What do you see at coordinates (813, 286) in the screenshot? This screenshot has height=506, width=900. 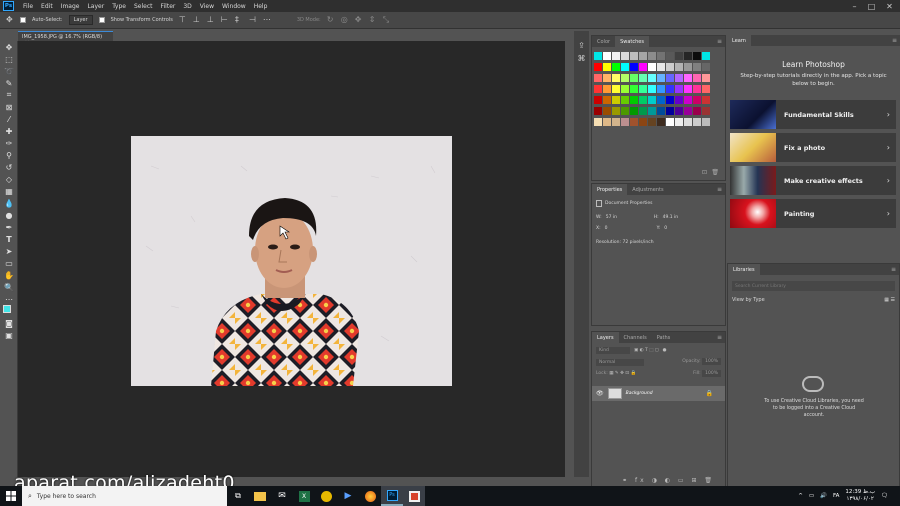 I see `library-search: Search Current Library` at bounding box center [813, 286].